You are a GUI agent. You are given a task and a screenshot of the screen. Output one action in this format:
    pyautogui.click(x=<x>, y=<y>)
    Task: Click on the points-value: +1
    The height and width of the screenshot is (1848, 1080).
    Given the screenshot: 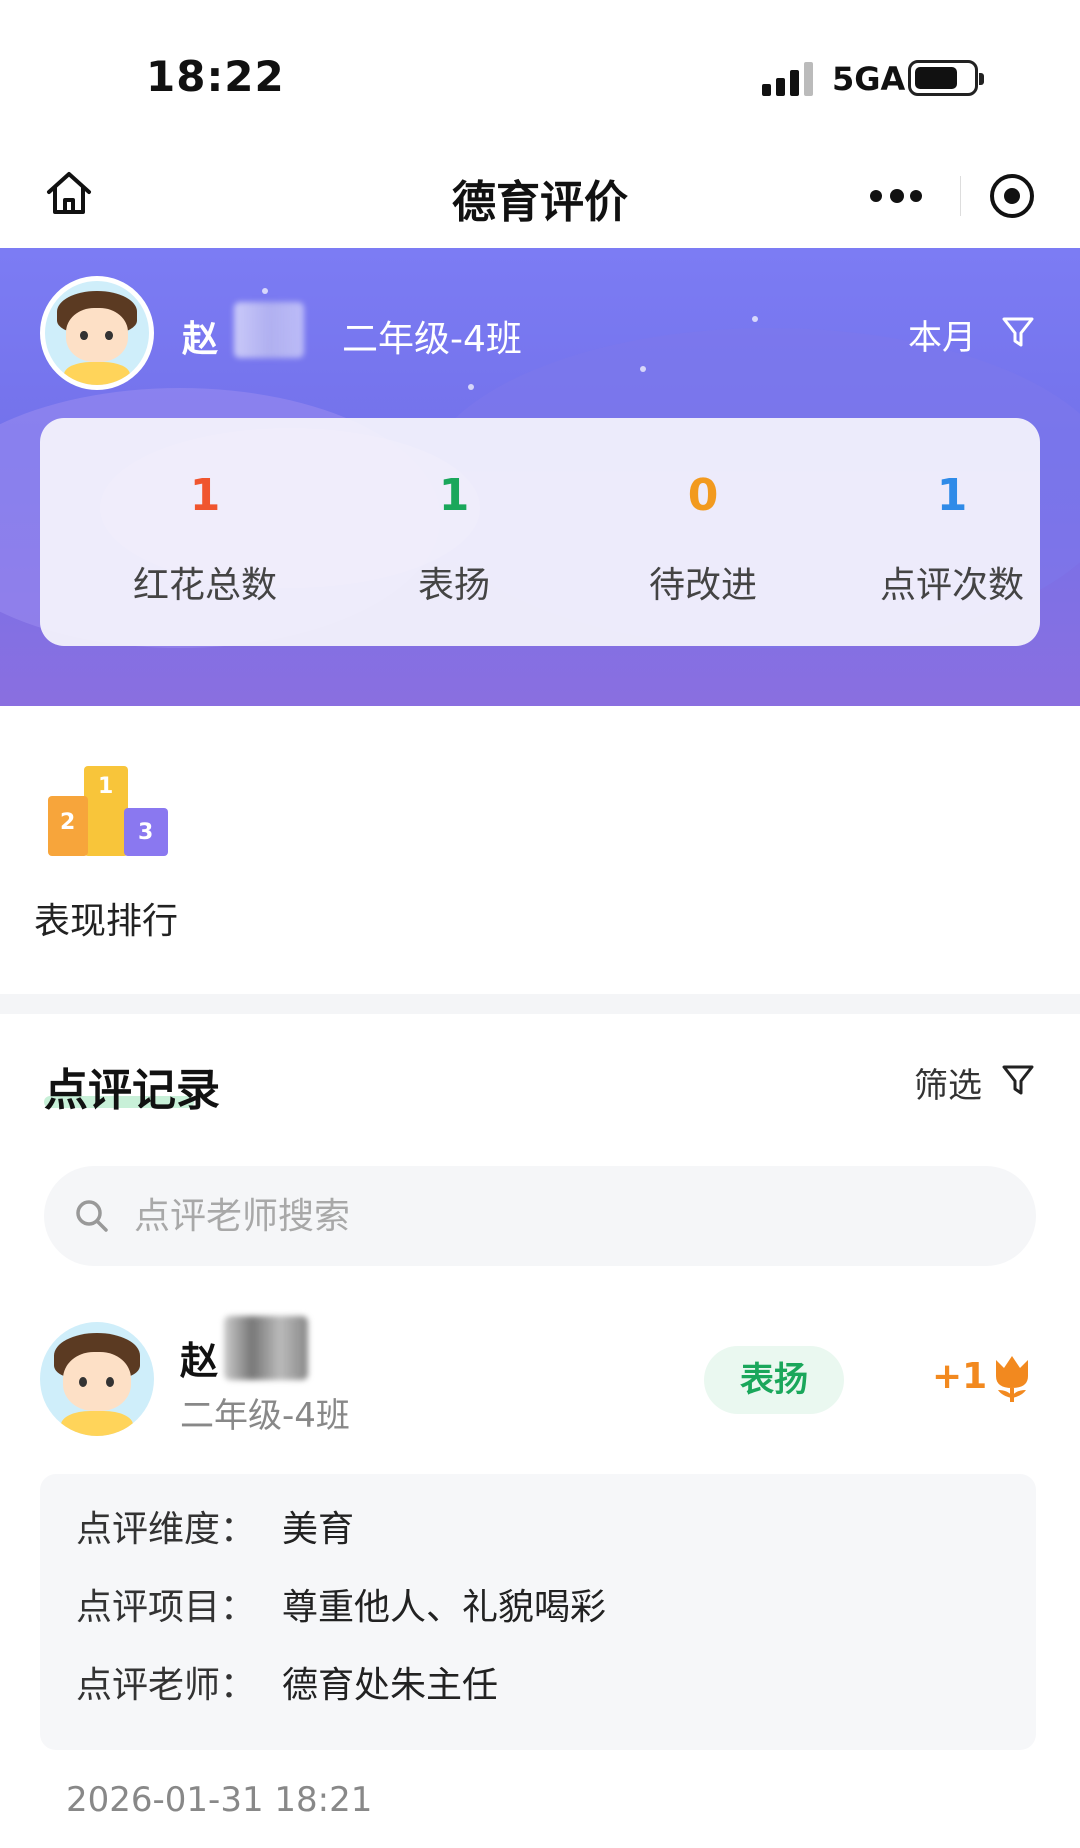 What is the action you would take?
    pyautogui.click(x=960, y=1376)
    